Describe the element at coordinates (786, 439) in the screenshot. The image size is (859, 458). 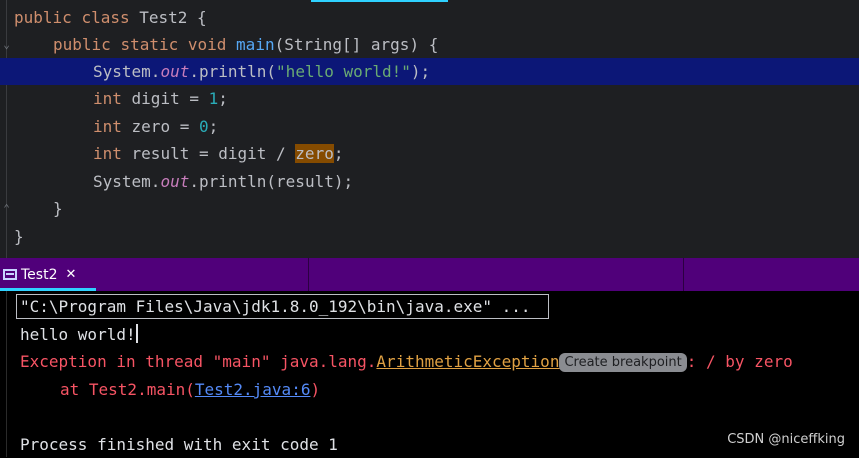
I see `watermark: CSDN @niceffking` at that location.